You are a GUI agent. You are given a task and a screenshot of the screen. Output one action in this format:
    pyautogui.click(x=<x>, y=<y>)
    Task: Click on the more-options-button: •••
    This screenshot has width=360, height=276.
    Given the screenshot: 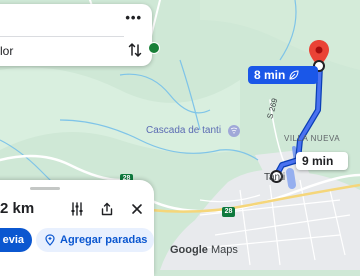 What is the action you would take?
    pyautogui.click(x=133, y=17)
    